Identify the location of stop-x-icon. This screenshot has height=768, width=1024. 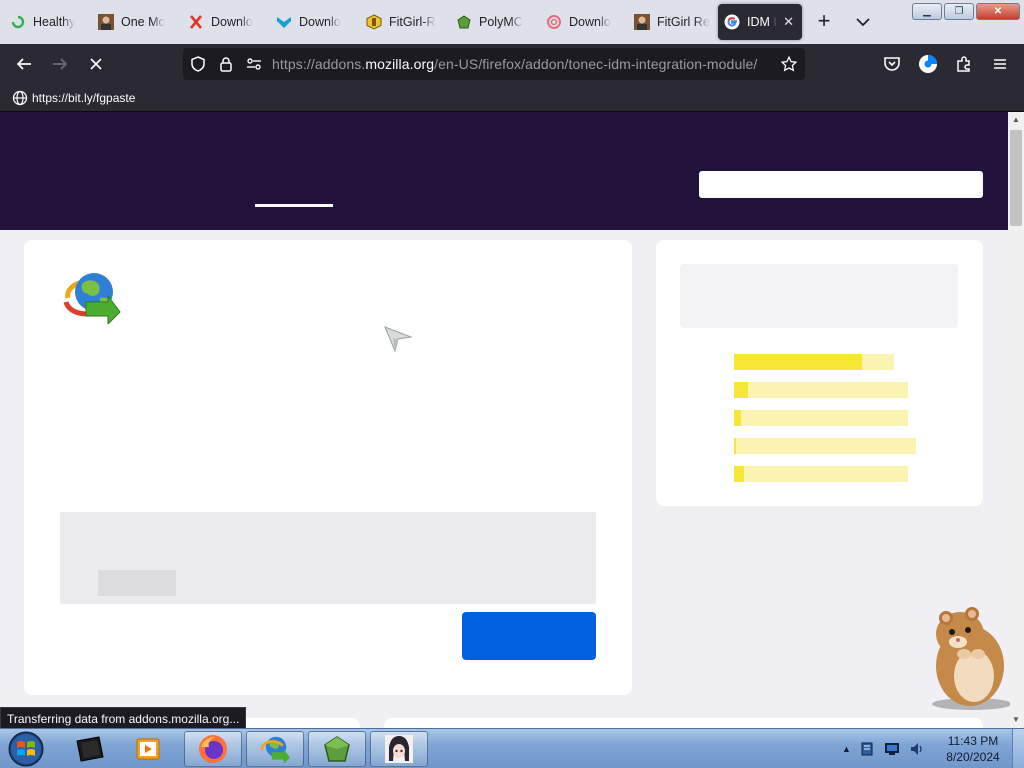
(96, 64).